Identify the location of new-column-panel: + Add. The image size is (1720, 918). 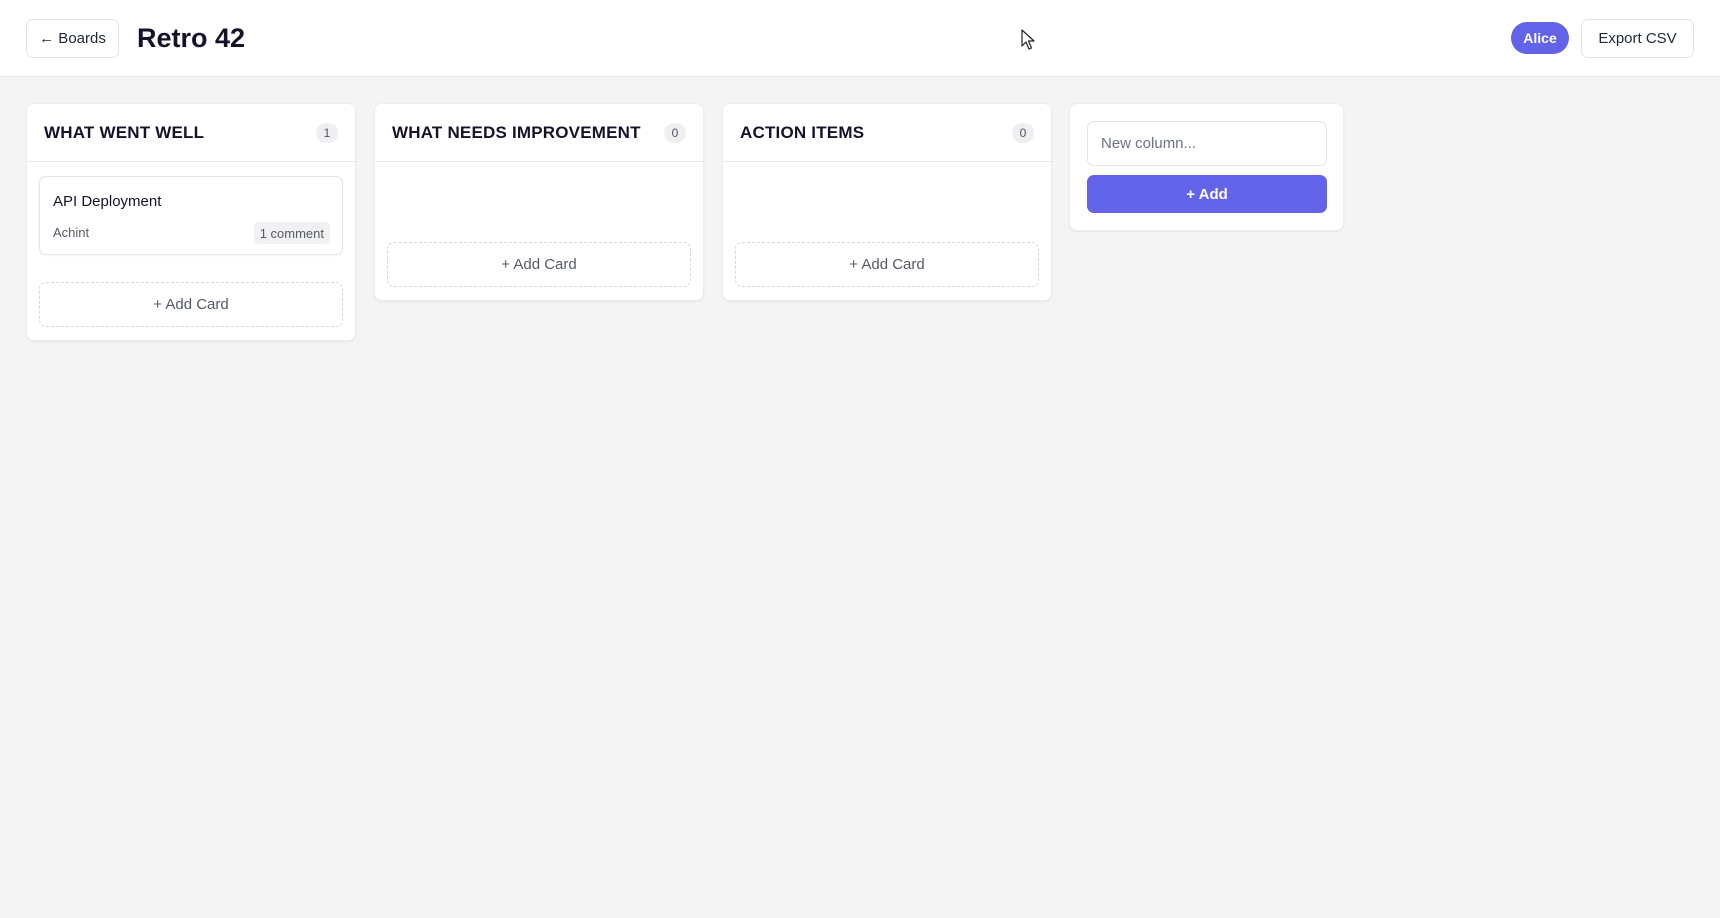
(1206, 167).